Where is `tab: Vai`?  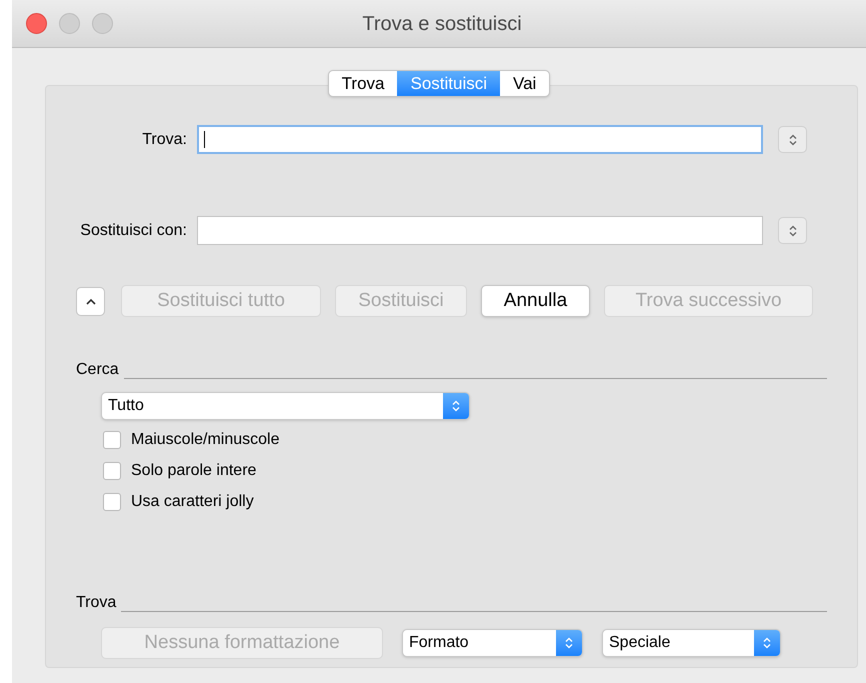
tab: Vai is located at coordinates (525, 83).